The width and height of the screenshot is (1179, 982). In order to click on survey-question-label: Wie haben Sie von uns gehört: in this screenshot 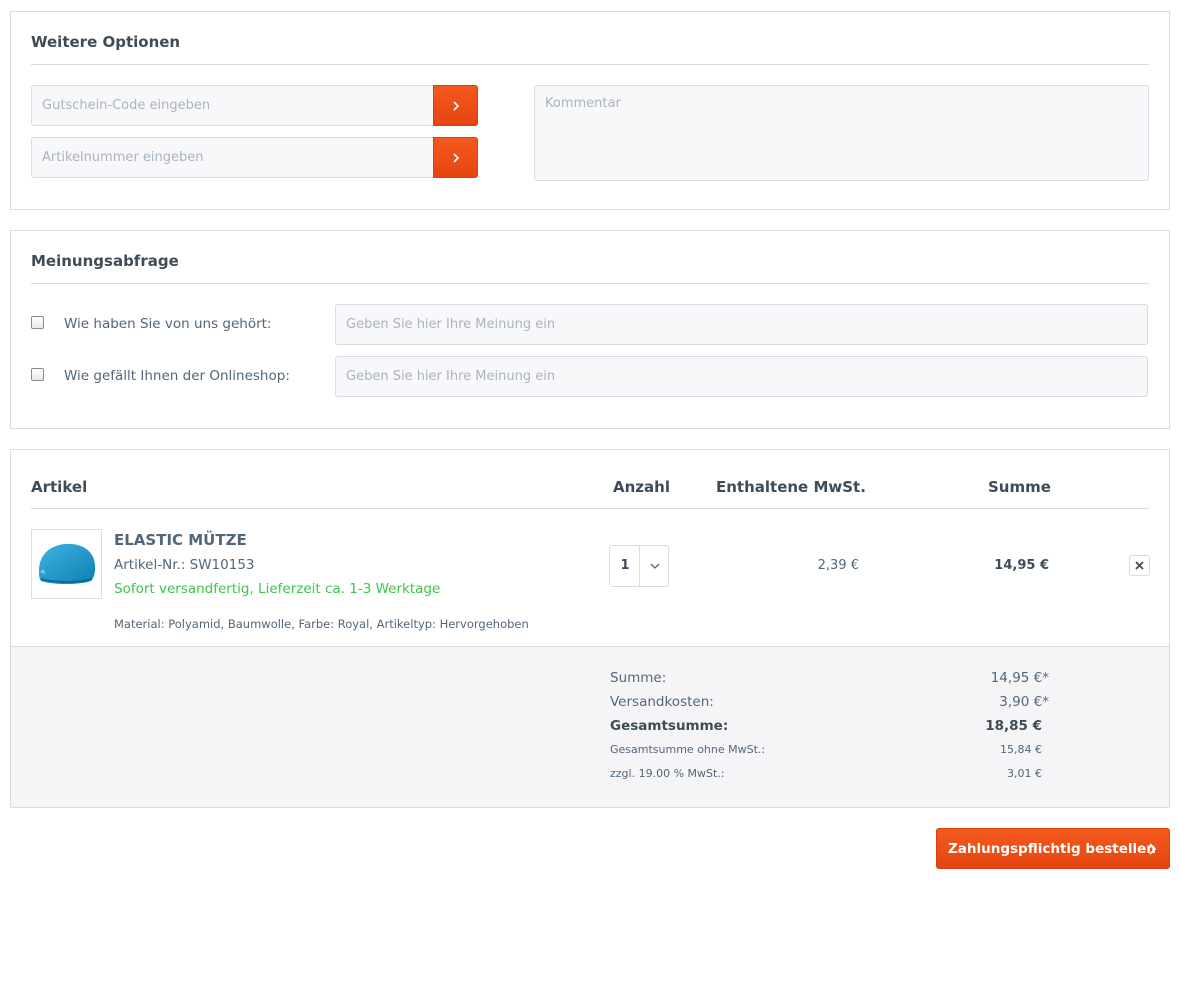, I will do `click(168, 324)`.